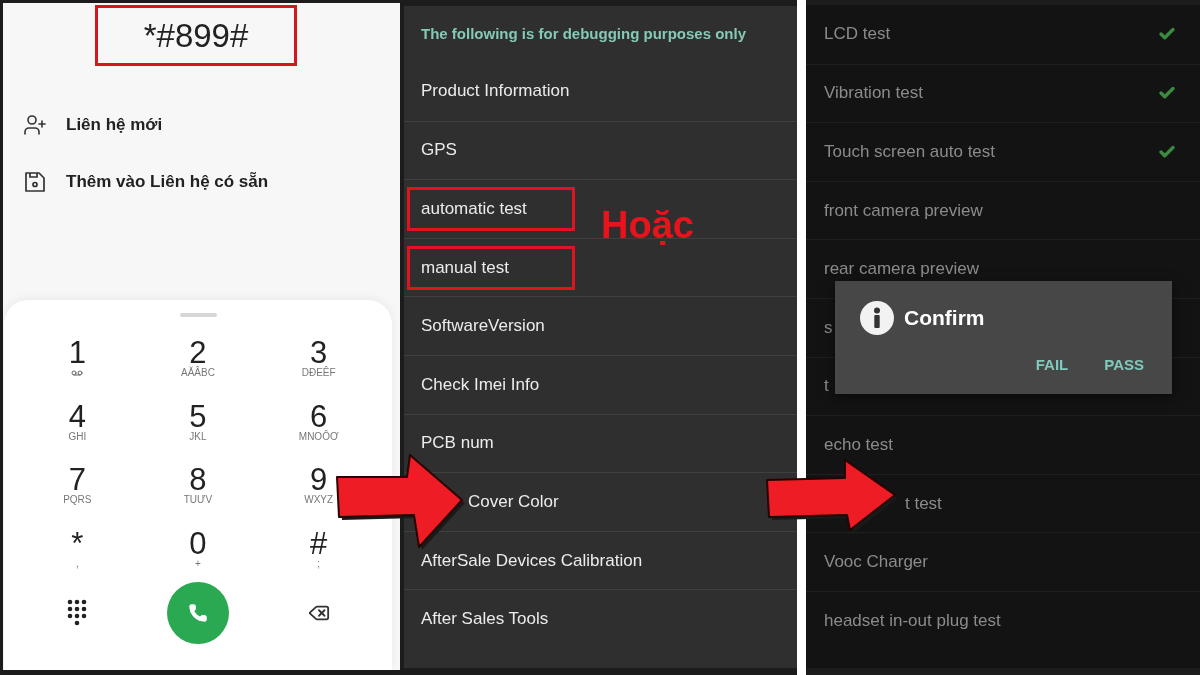  What do you see at coordinates (77, 555) in the screenshot?
I see `dial-key: * ,` at bounding box center [77, 555].